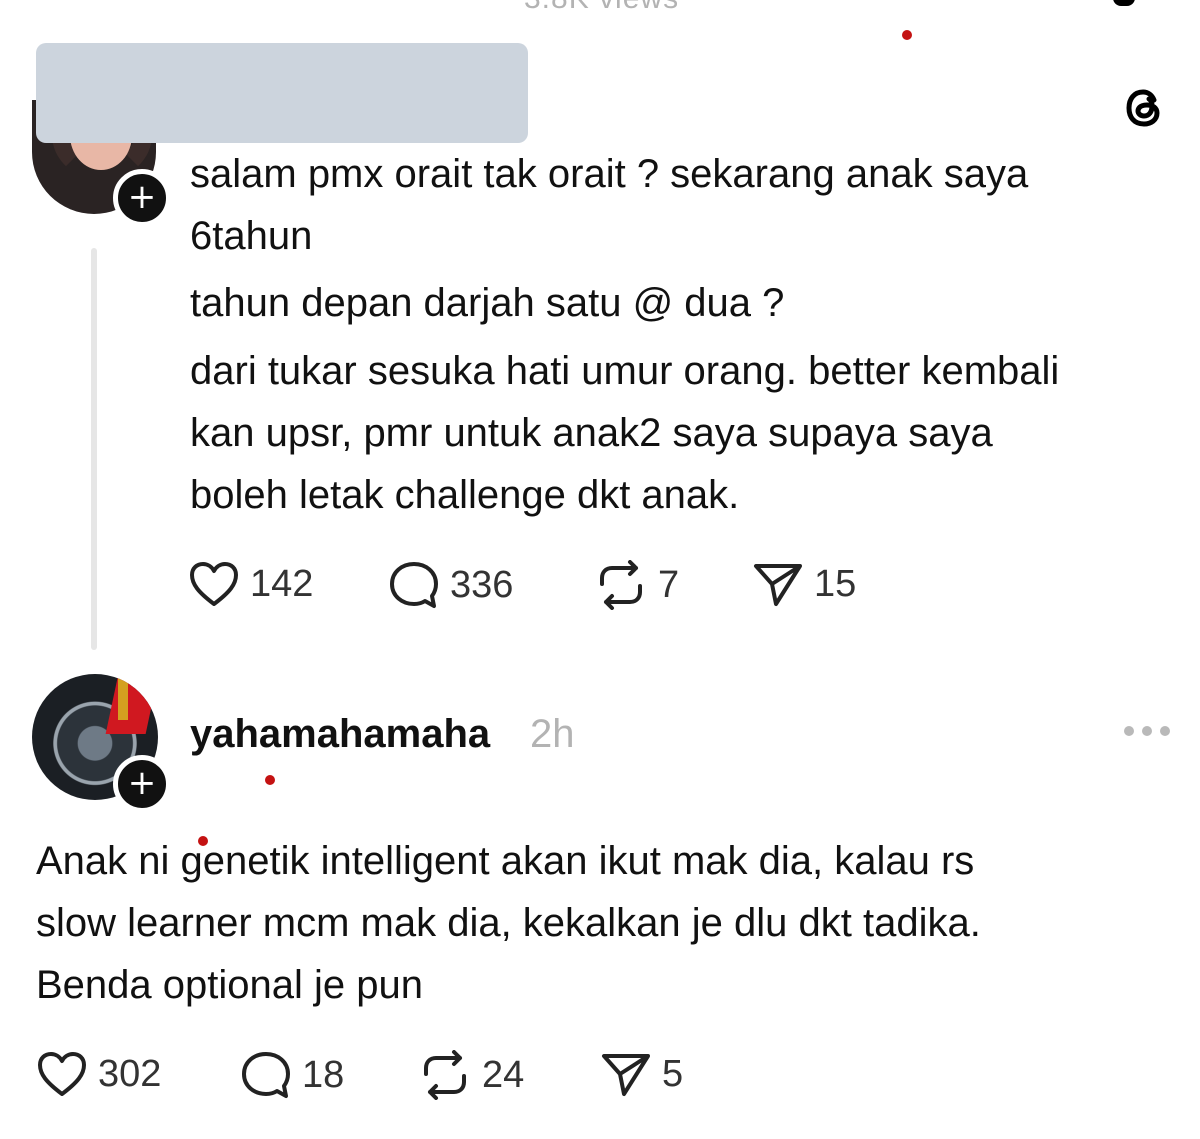 This screenshot has height=1139, width=1200. I want to click on like-count: 302, so click(130, 1073).